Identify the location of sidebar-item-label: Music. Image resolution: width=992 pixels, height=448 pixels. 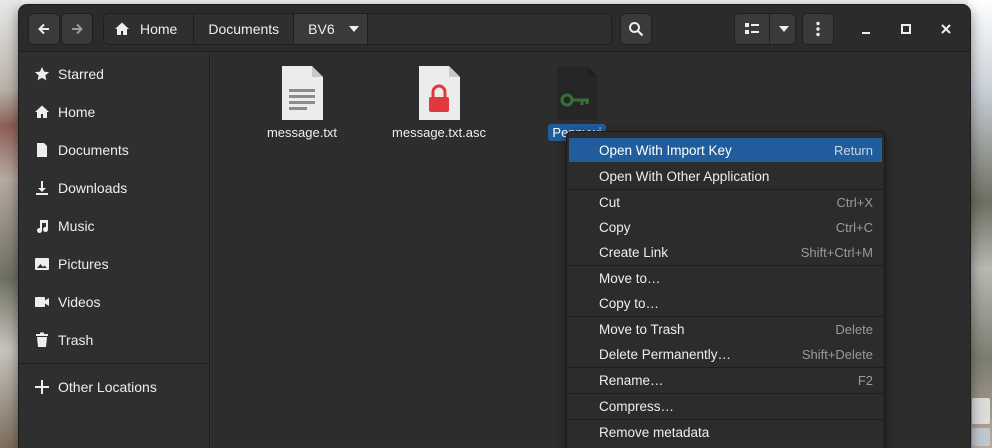
(76, 226).